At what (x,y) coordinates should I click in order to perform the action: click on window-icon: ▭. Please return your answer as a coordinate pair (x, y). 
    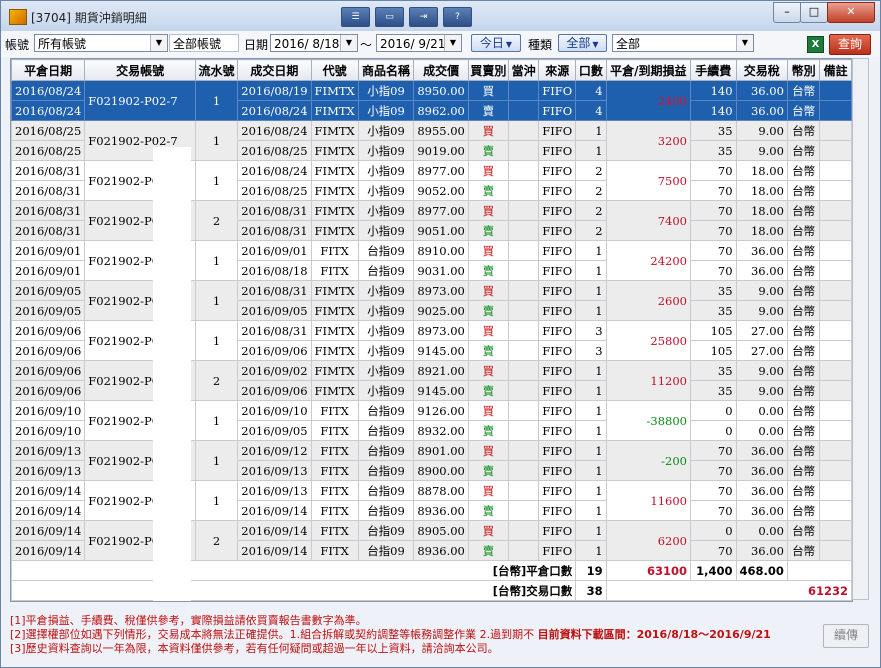
    Looking at the image, I should click on (389, 17).